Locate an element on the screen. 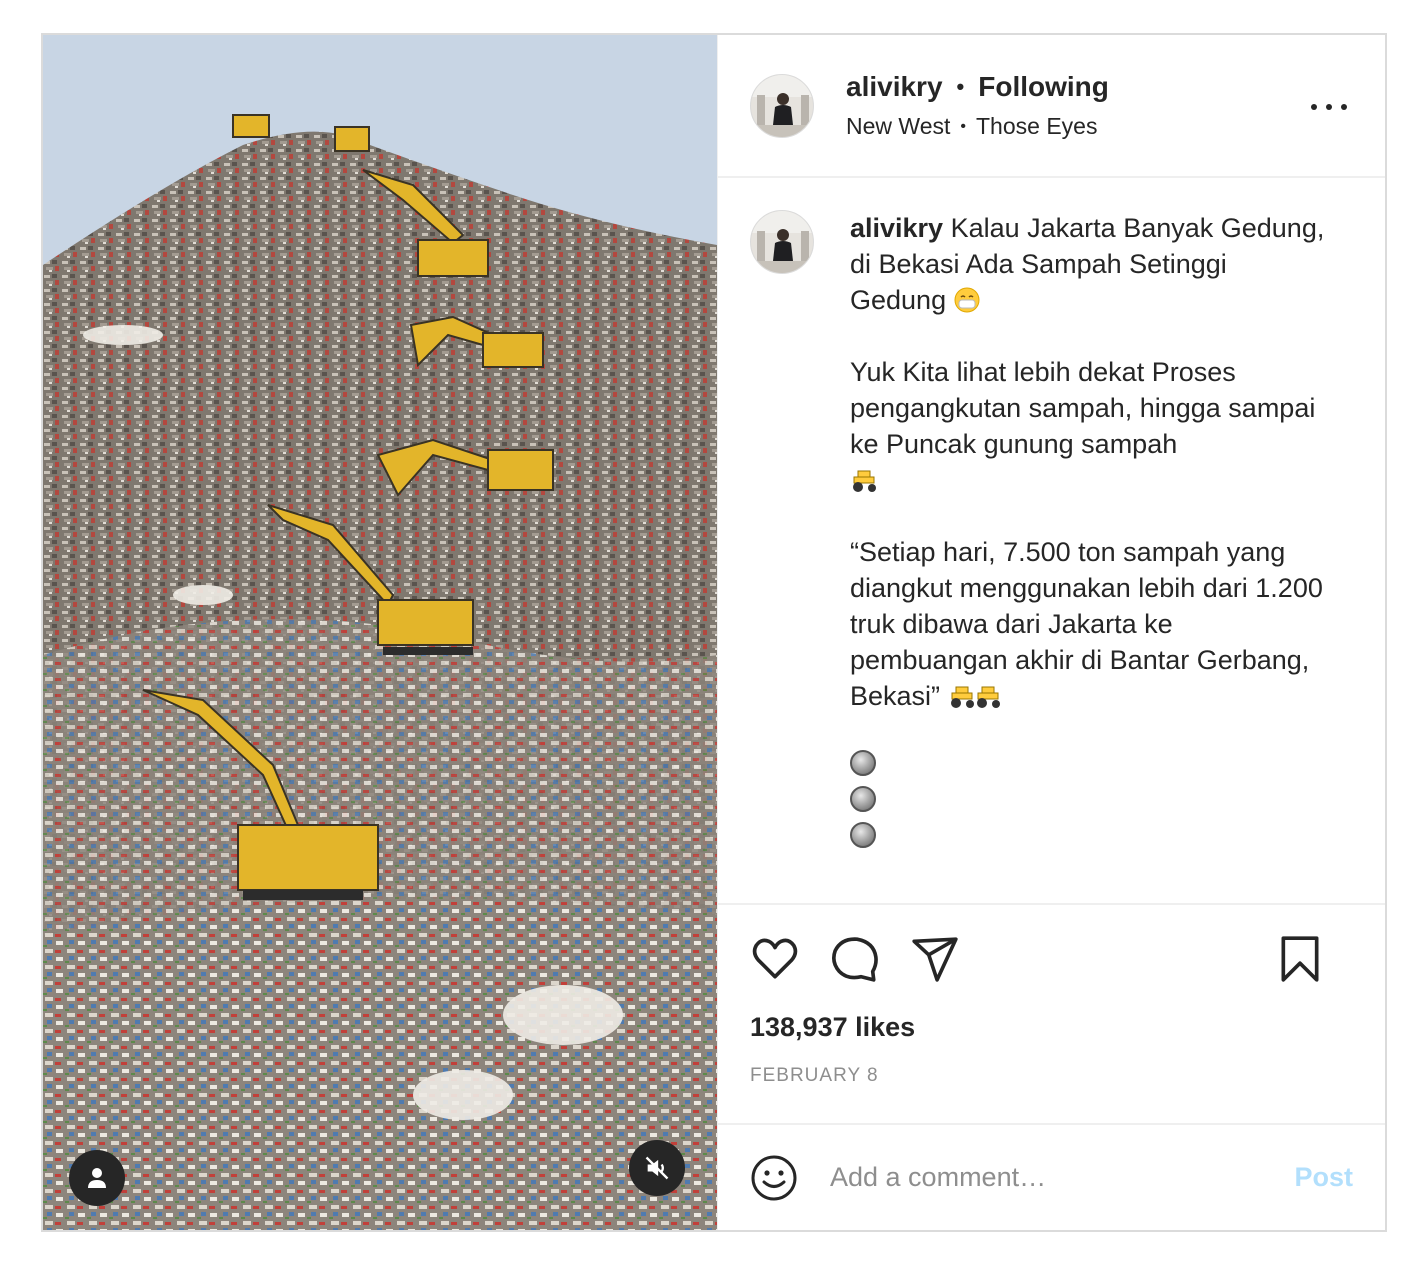 Image resolution: width=1428 pixels, height=1286 pixels. post-comment-button: Post is located at coordinates (1323, 1177).